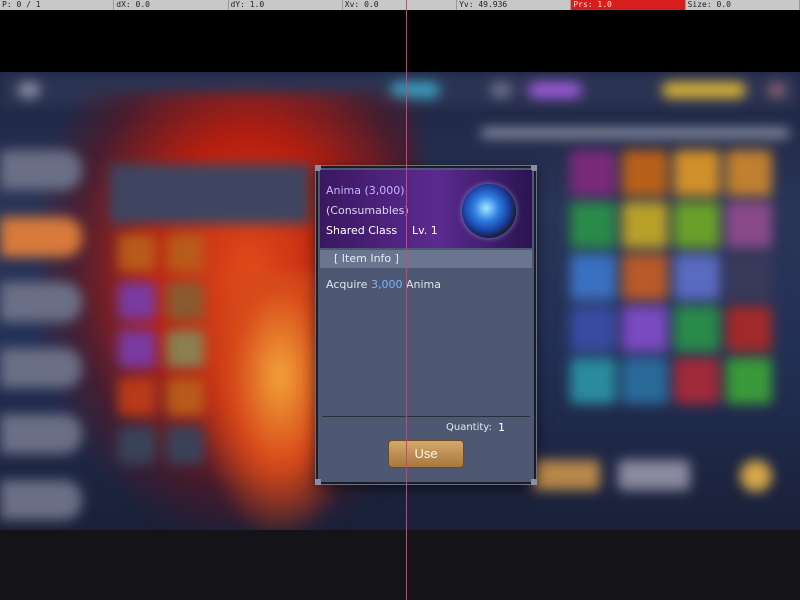 Image resolution: width=800 pixels, height=600 pixels. I want to click on desc-suffix: Anima, so click(423, 284).